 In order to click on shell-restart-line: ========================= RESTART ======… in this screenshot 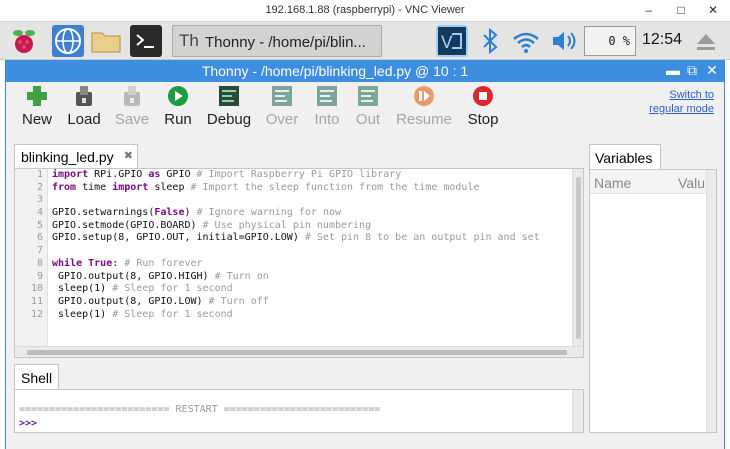, I will do `click(200, 409)`.